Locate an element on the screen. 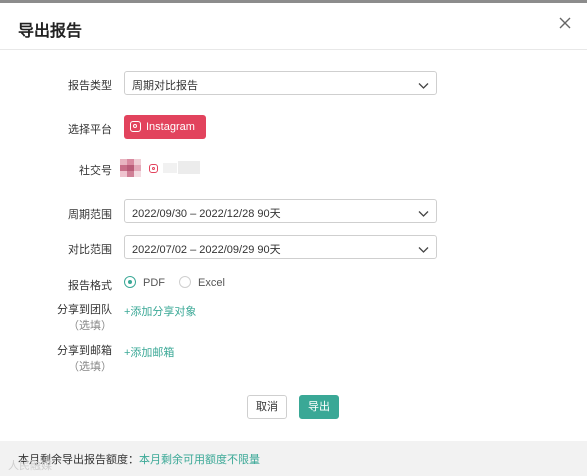  period-range-select: 2022/09/30 – 2022/12/28 90天 is located at coordinates (280, 211).